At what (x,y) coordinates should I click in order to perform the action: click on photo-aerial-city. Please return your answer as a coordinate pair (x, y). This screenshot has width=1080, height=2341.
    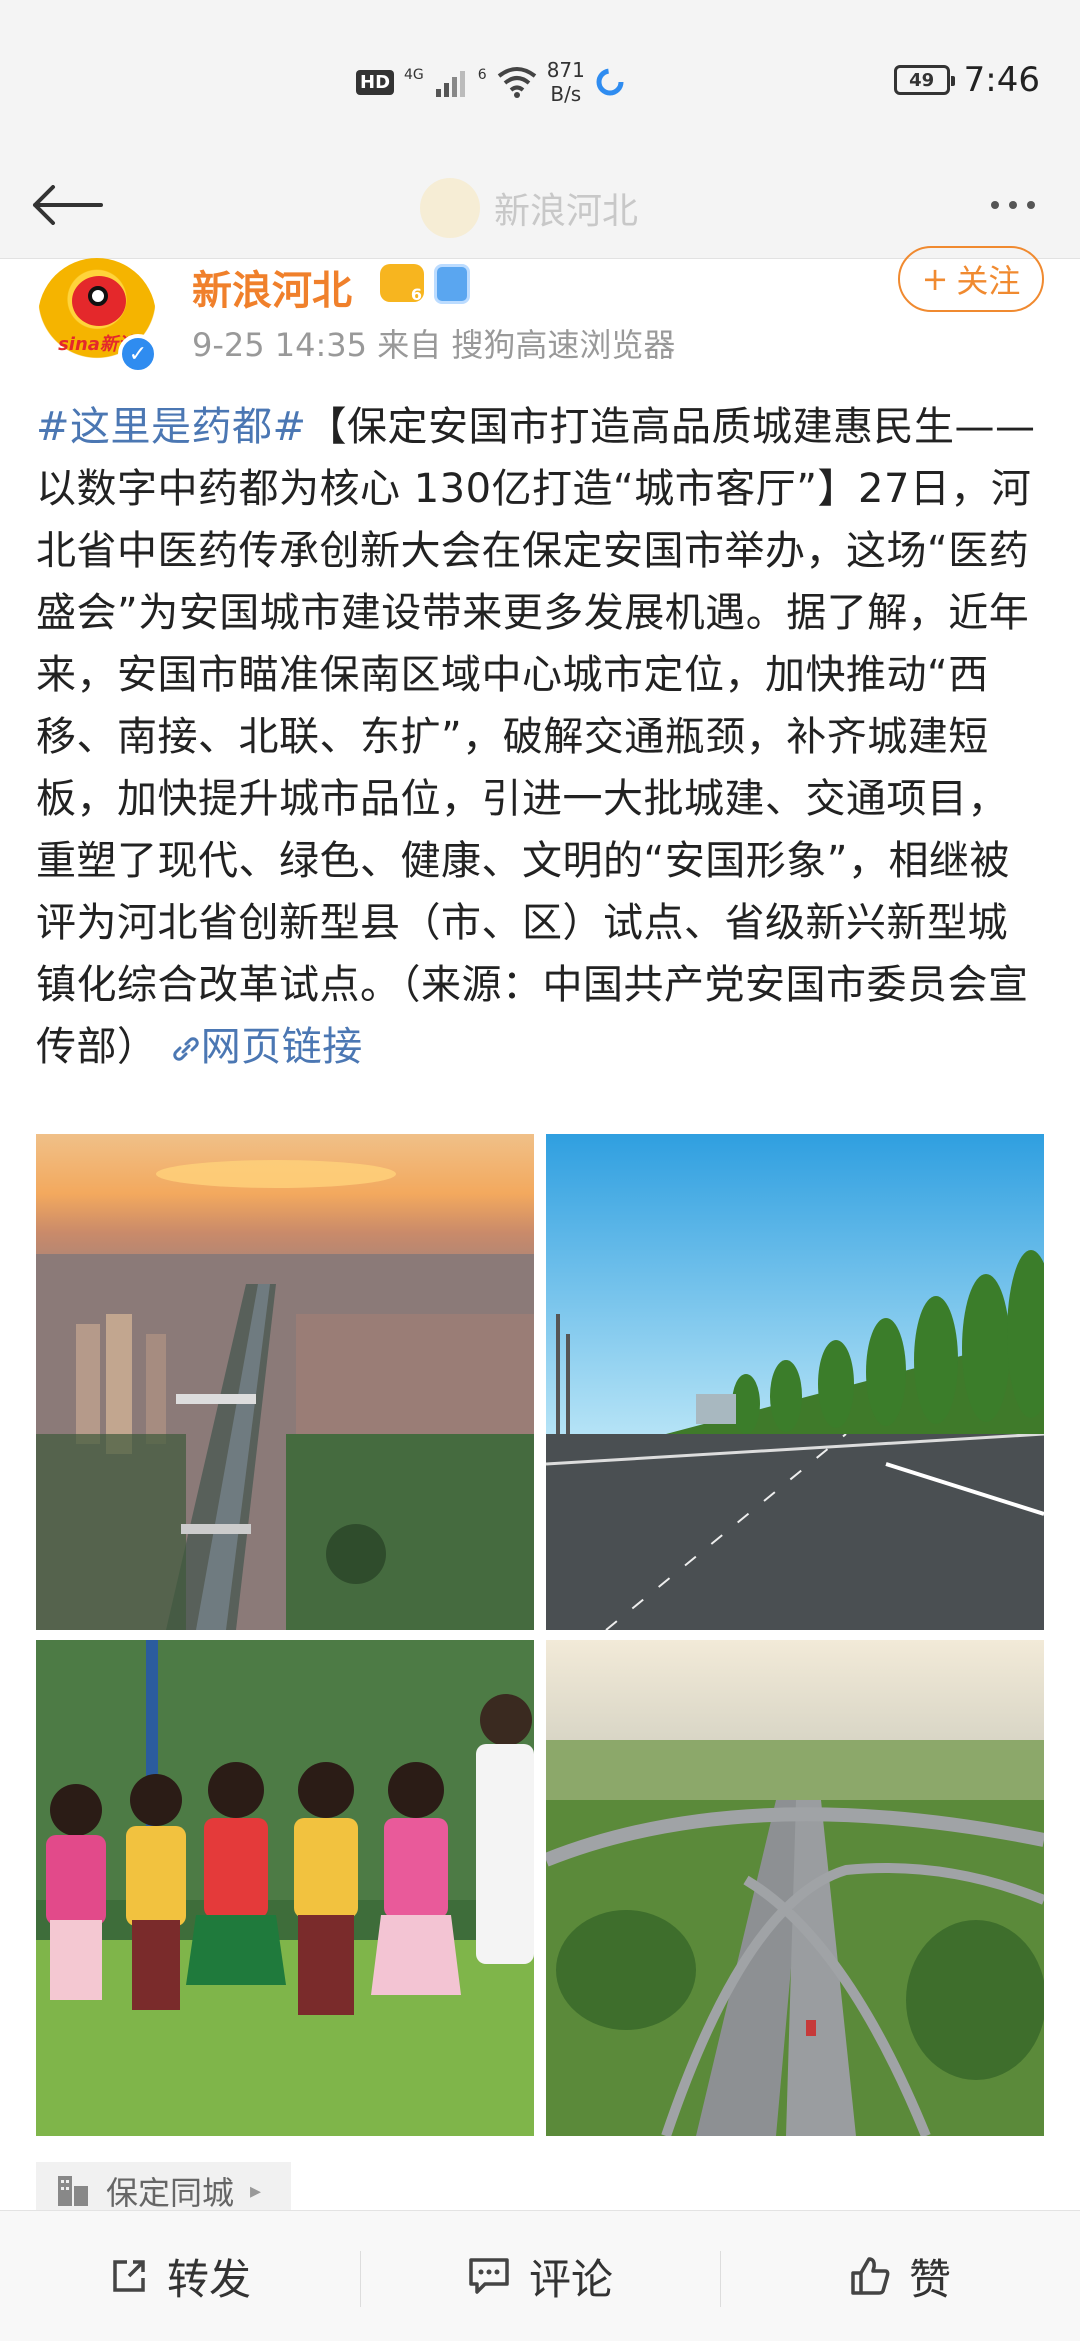
    Looking at the image, I should click on (285, 1382).